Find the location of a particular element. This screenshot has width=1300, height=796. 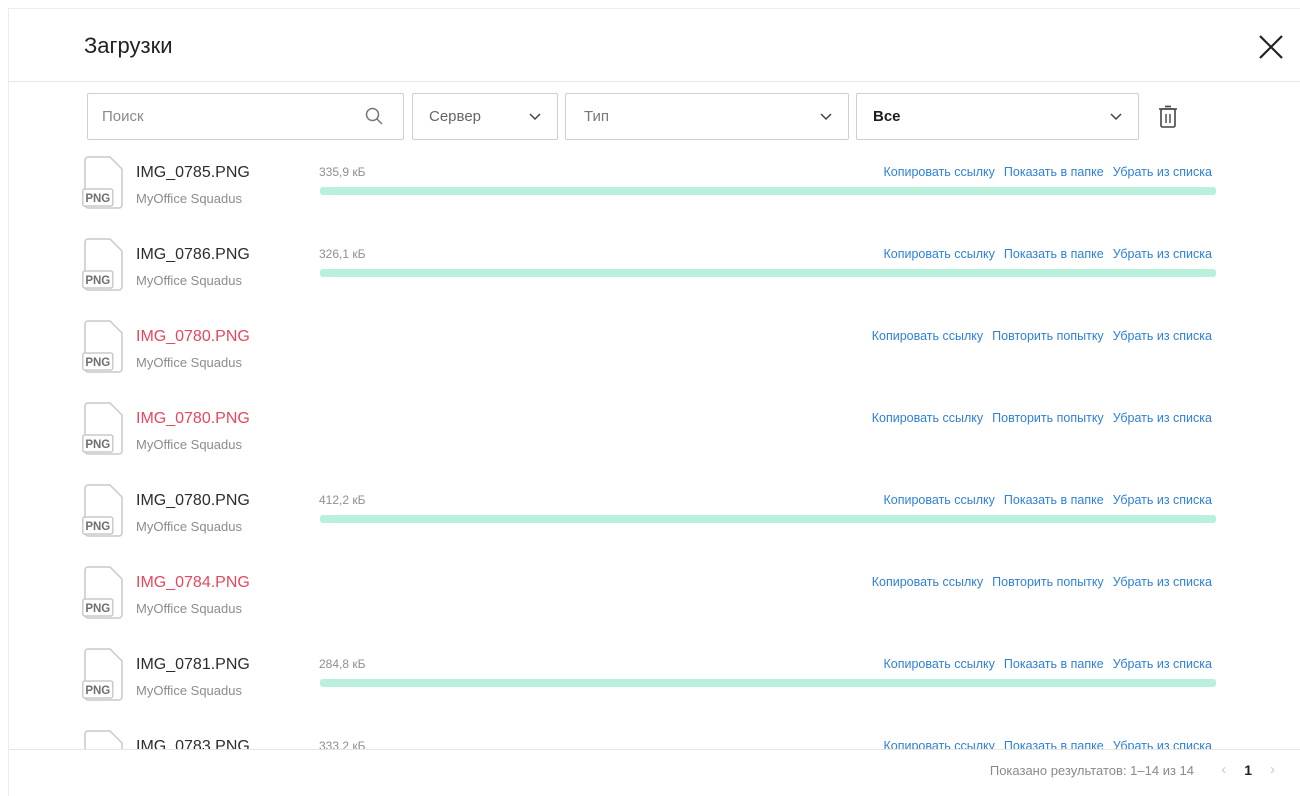

clear-list-button is located at coordinates (1168, 117).